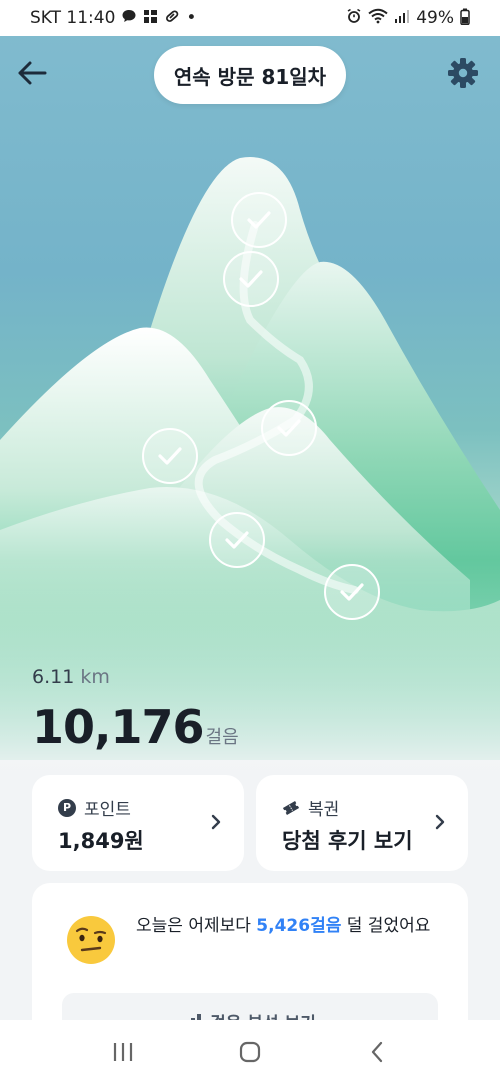  What do you see at coordinates (150, 18) in the screenshot?
I see `grid-icon` at bounding box center [150, 18].